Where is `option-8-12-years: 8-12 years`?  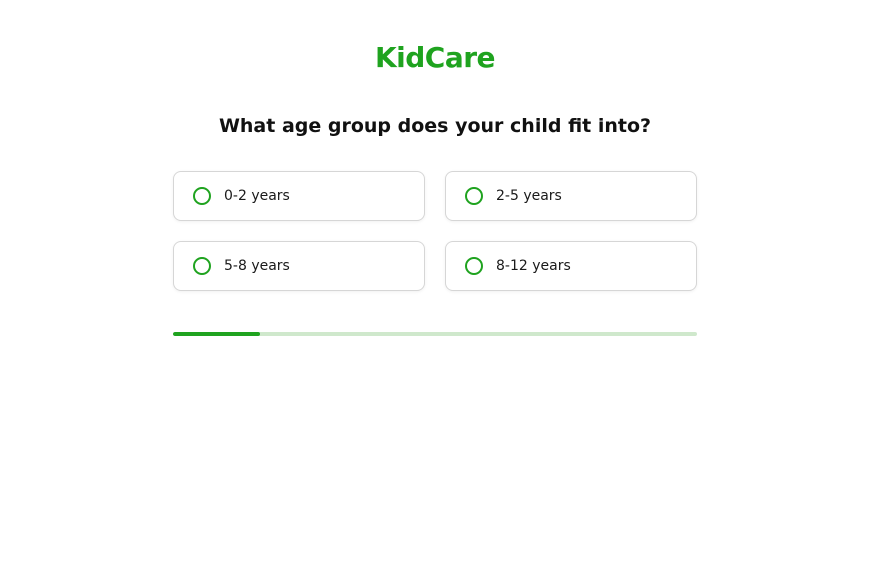 option-8-12-years: 8-12 years is located at coordinates (571, 266).